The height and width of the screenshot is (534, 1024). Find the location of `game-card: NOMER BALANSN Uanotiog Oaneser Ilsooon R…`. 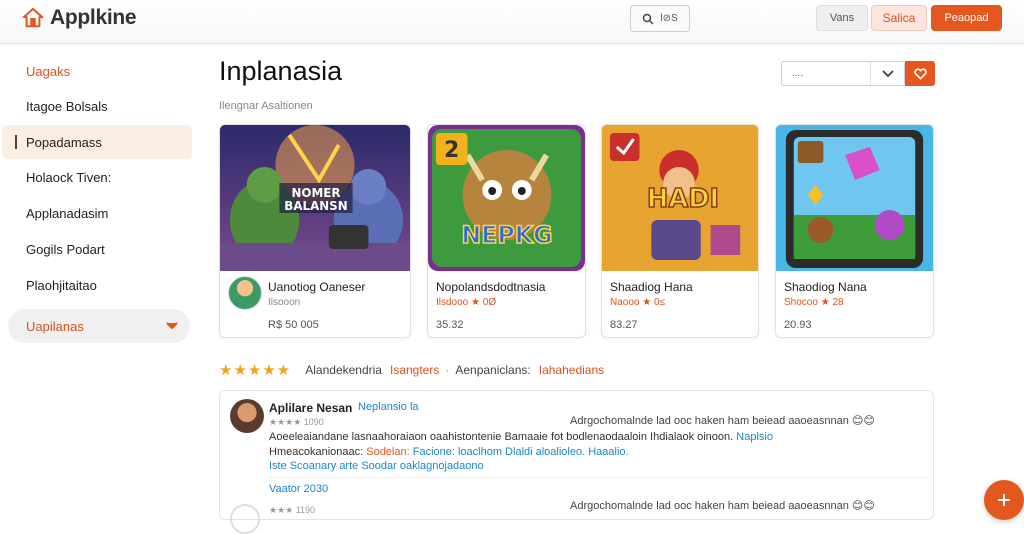

game-card: NOMER BALANSN Uanotiog Oaneser Ilsooon R… is located at coordinates (315, 231).